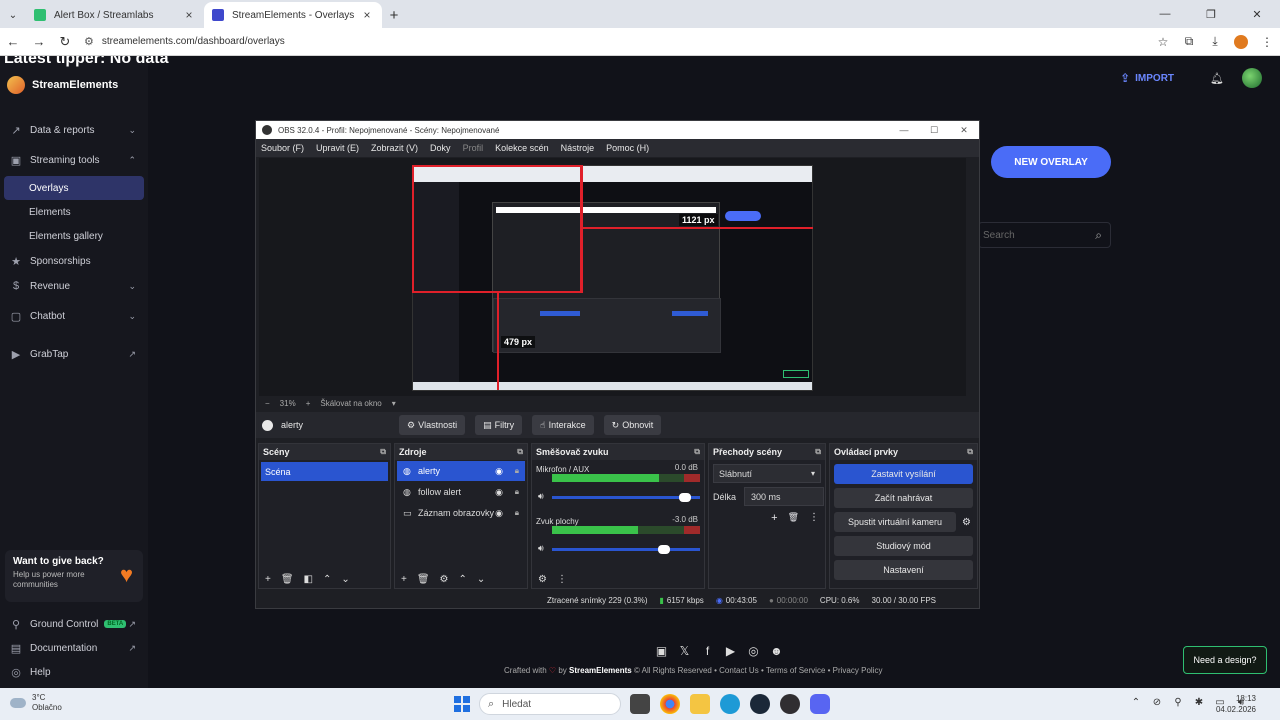 The height and width of the screenshot is (720, 1280). Describe the element at coordinates (1215, 42) in the screenshot. I see `download-icon: ⤓` at that location.